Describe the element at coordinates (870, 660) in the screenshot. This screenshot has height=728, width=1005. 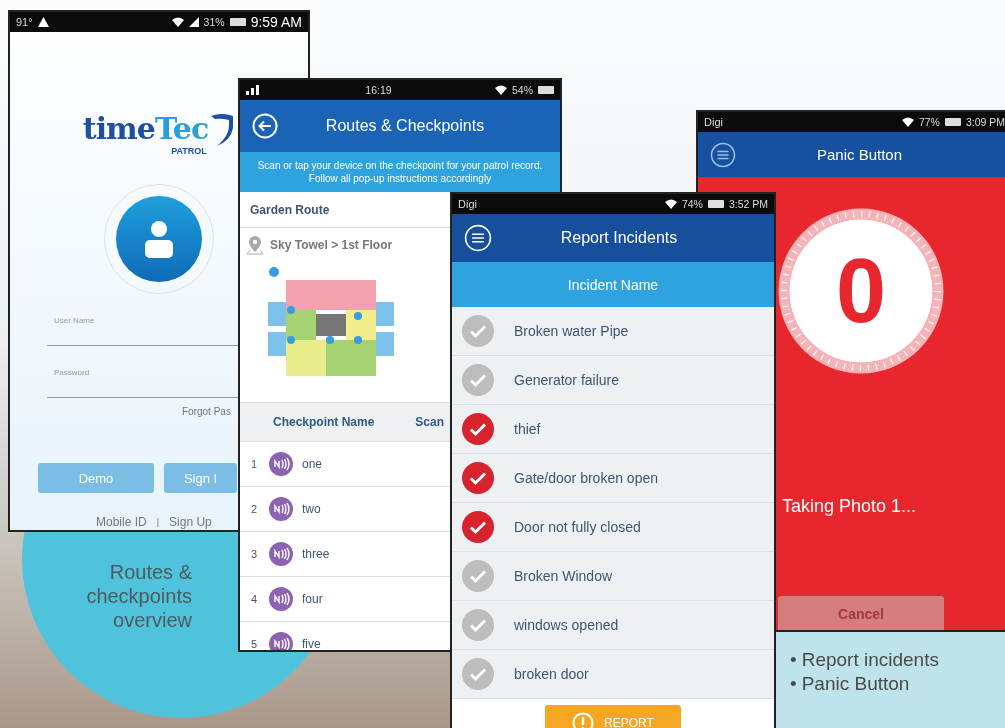
I see `caption-text: Report incidents` at that location.